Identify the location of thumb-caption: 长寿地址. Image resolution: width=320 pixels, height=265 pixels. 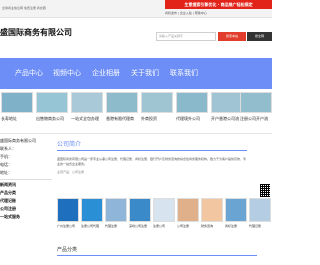
(17, 119).